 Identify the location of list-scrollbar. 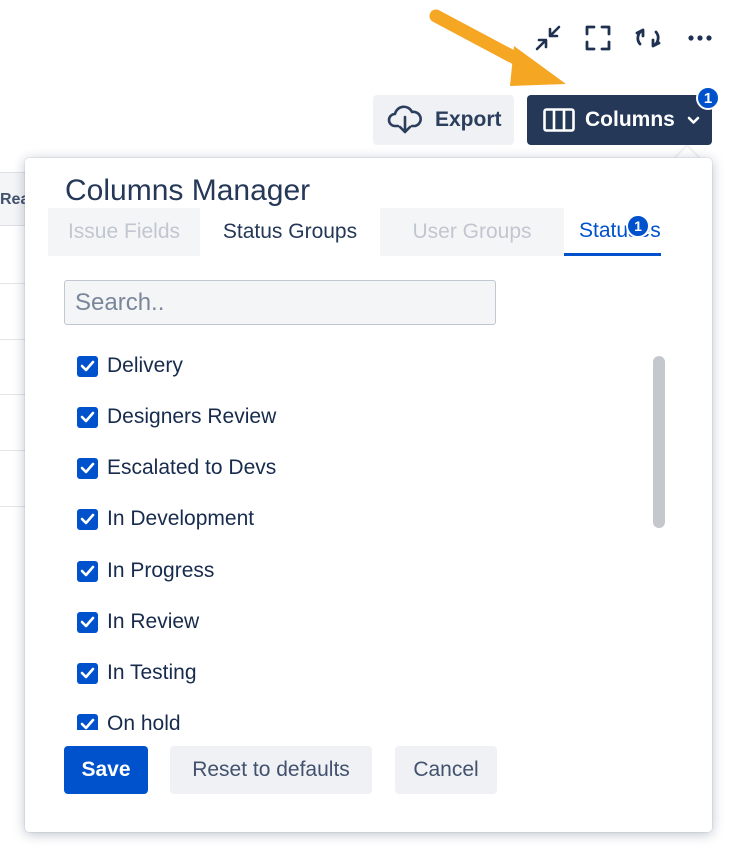
(659, 442).